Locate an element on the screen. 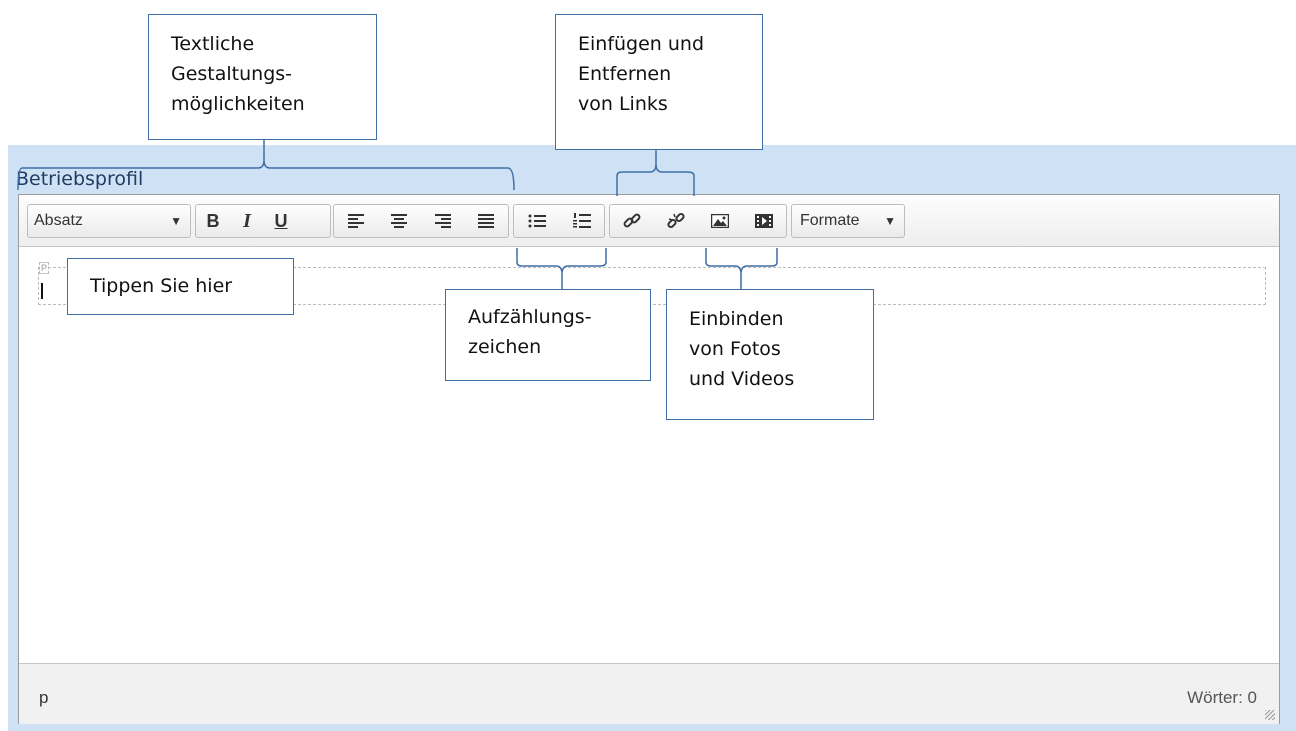 This screenshot has width=1296, height=731. callout-text-formatting: Textliche Gestaltungs- möglichkeiten is located at coordinates (262, 77).